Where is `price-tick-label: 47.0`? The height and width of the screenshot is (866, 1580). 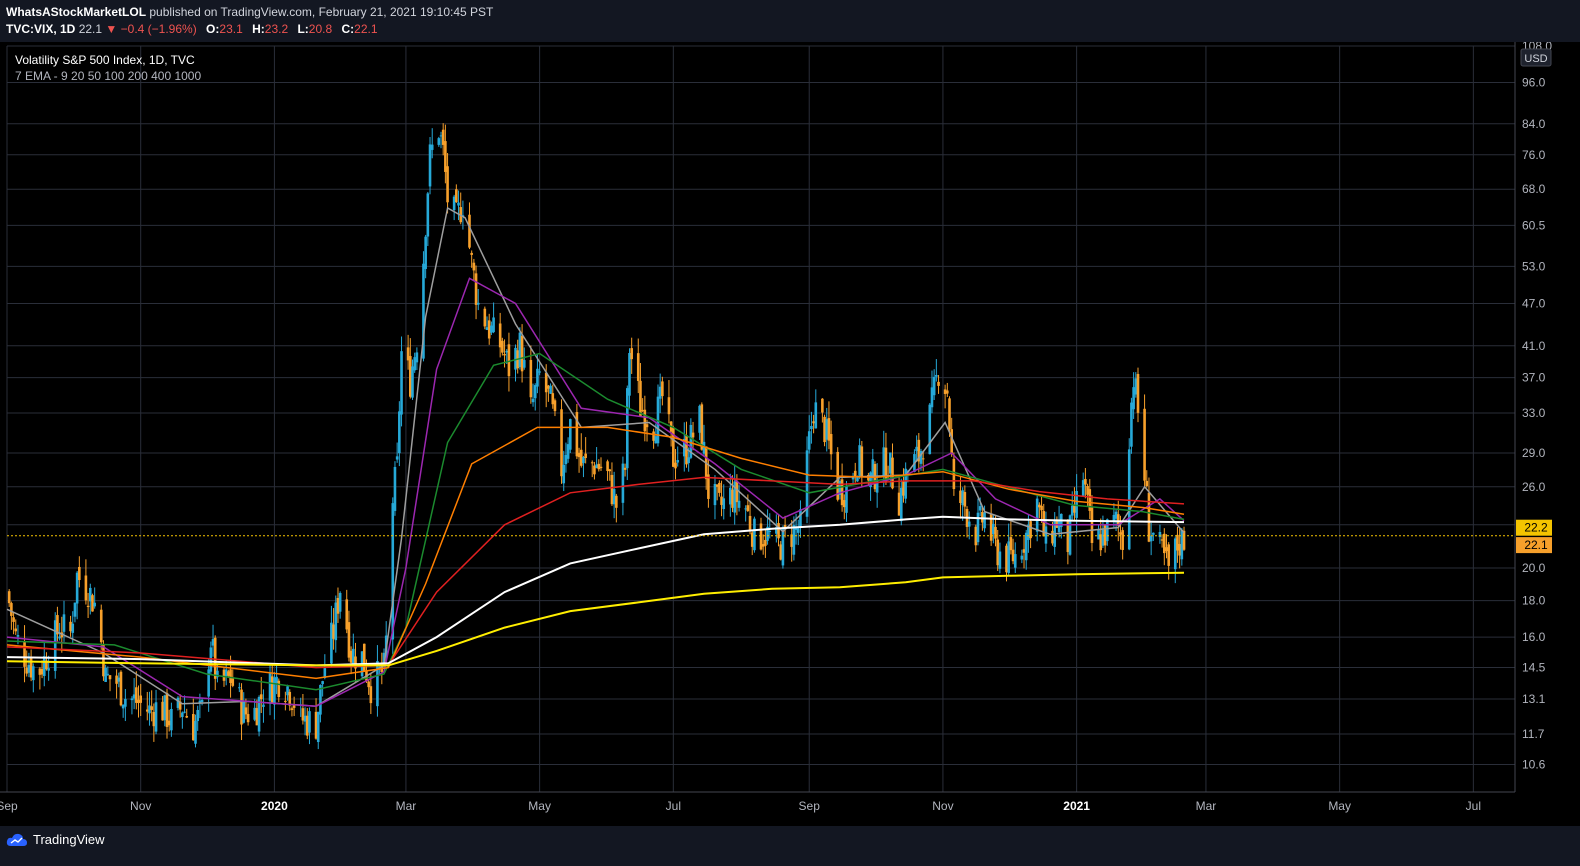 price-tick-label: 47.0 is located at coordinates (1534, 304).